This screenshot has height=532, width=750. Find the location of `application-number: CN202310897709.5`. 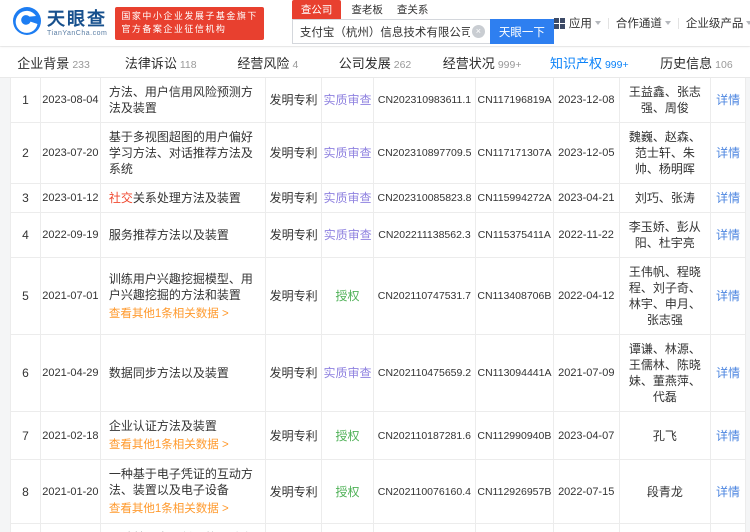

application-number: CN202310897709.5 is located at coordinates (425, 153).